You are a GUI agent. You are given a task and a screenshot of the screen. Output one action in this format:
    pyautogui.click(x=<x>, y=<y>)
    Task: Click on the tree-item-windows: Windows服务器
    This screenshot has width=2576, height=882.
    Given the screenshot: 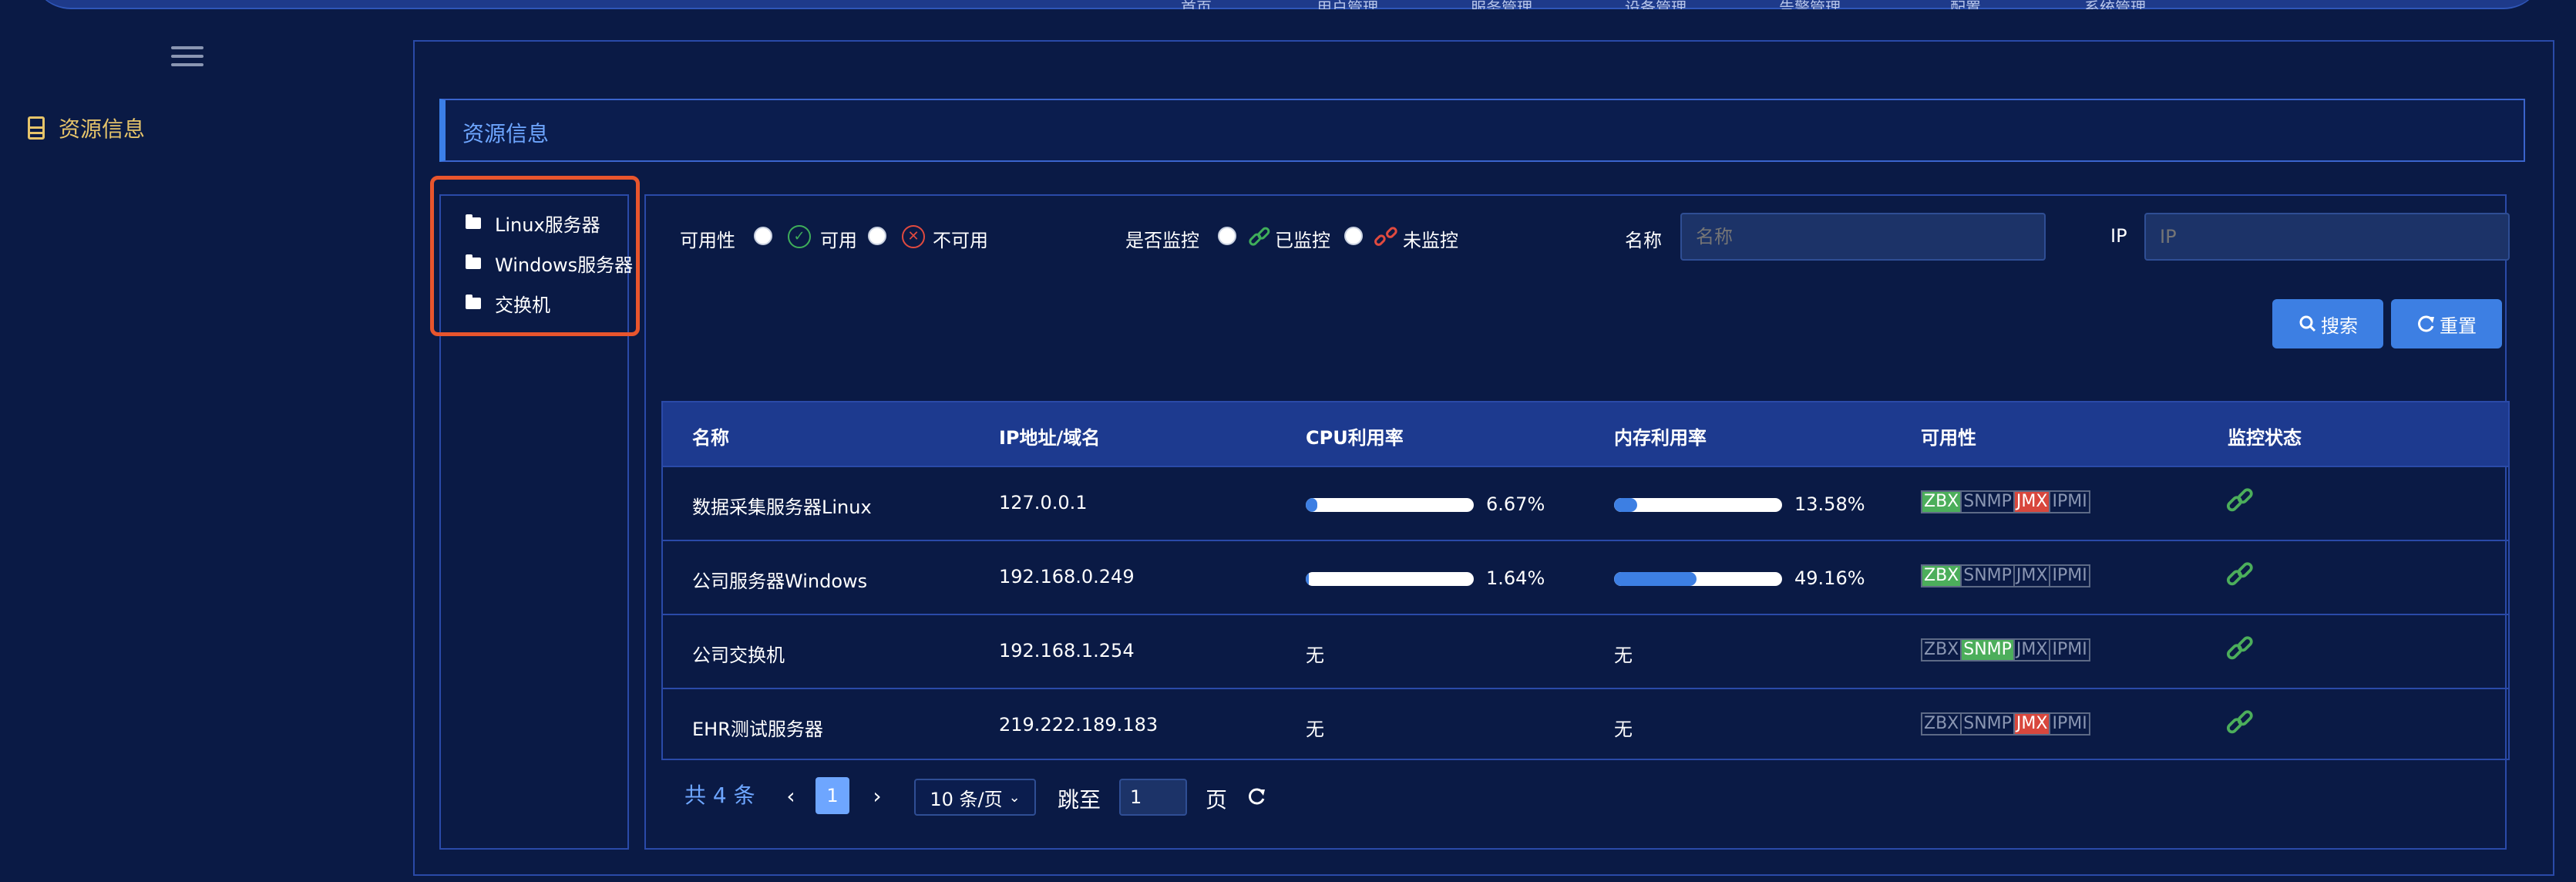 What is the action you would take?
    pyautogui.click(x=549, y=263)
    